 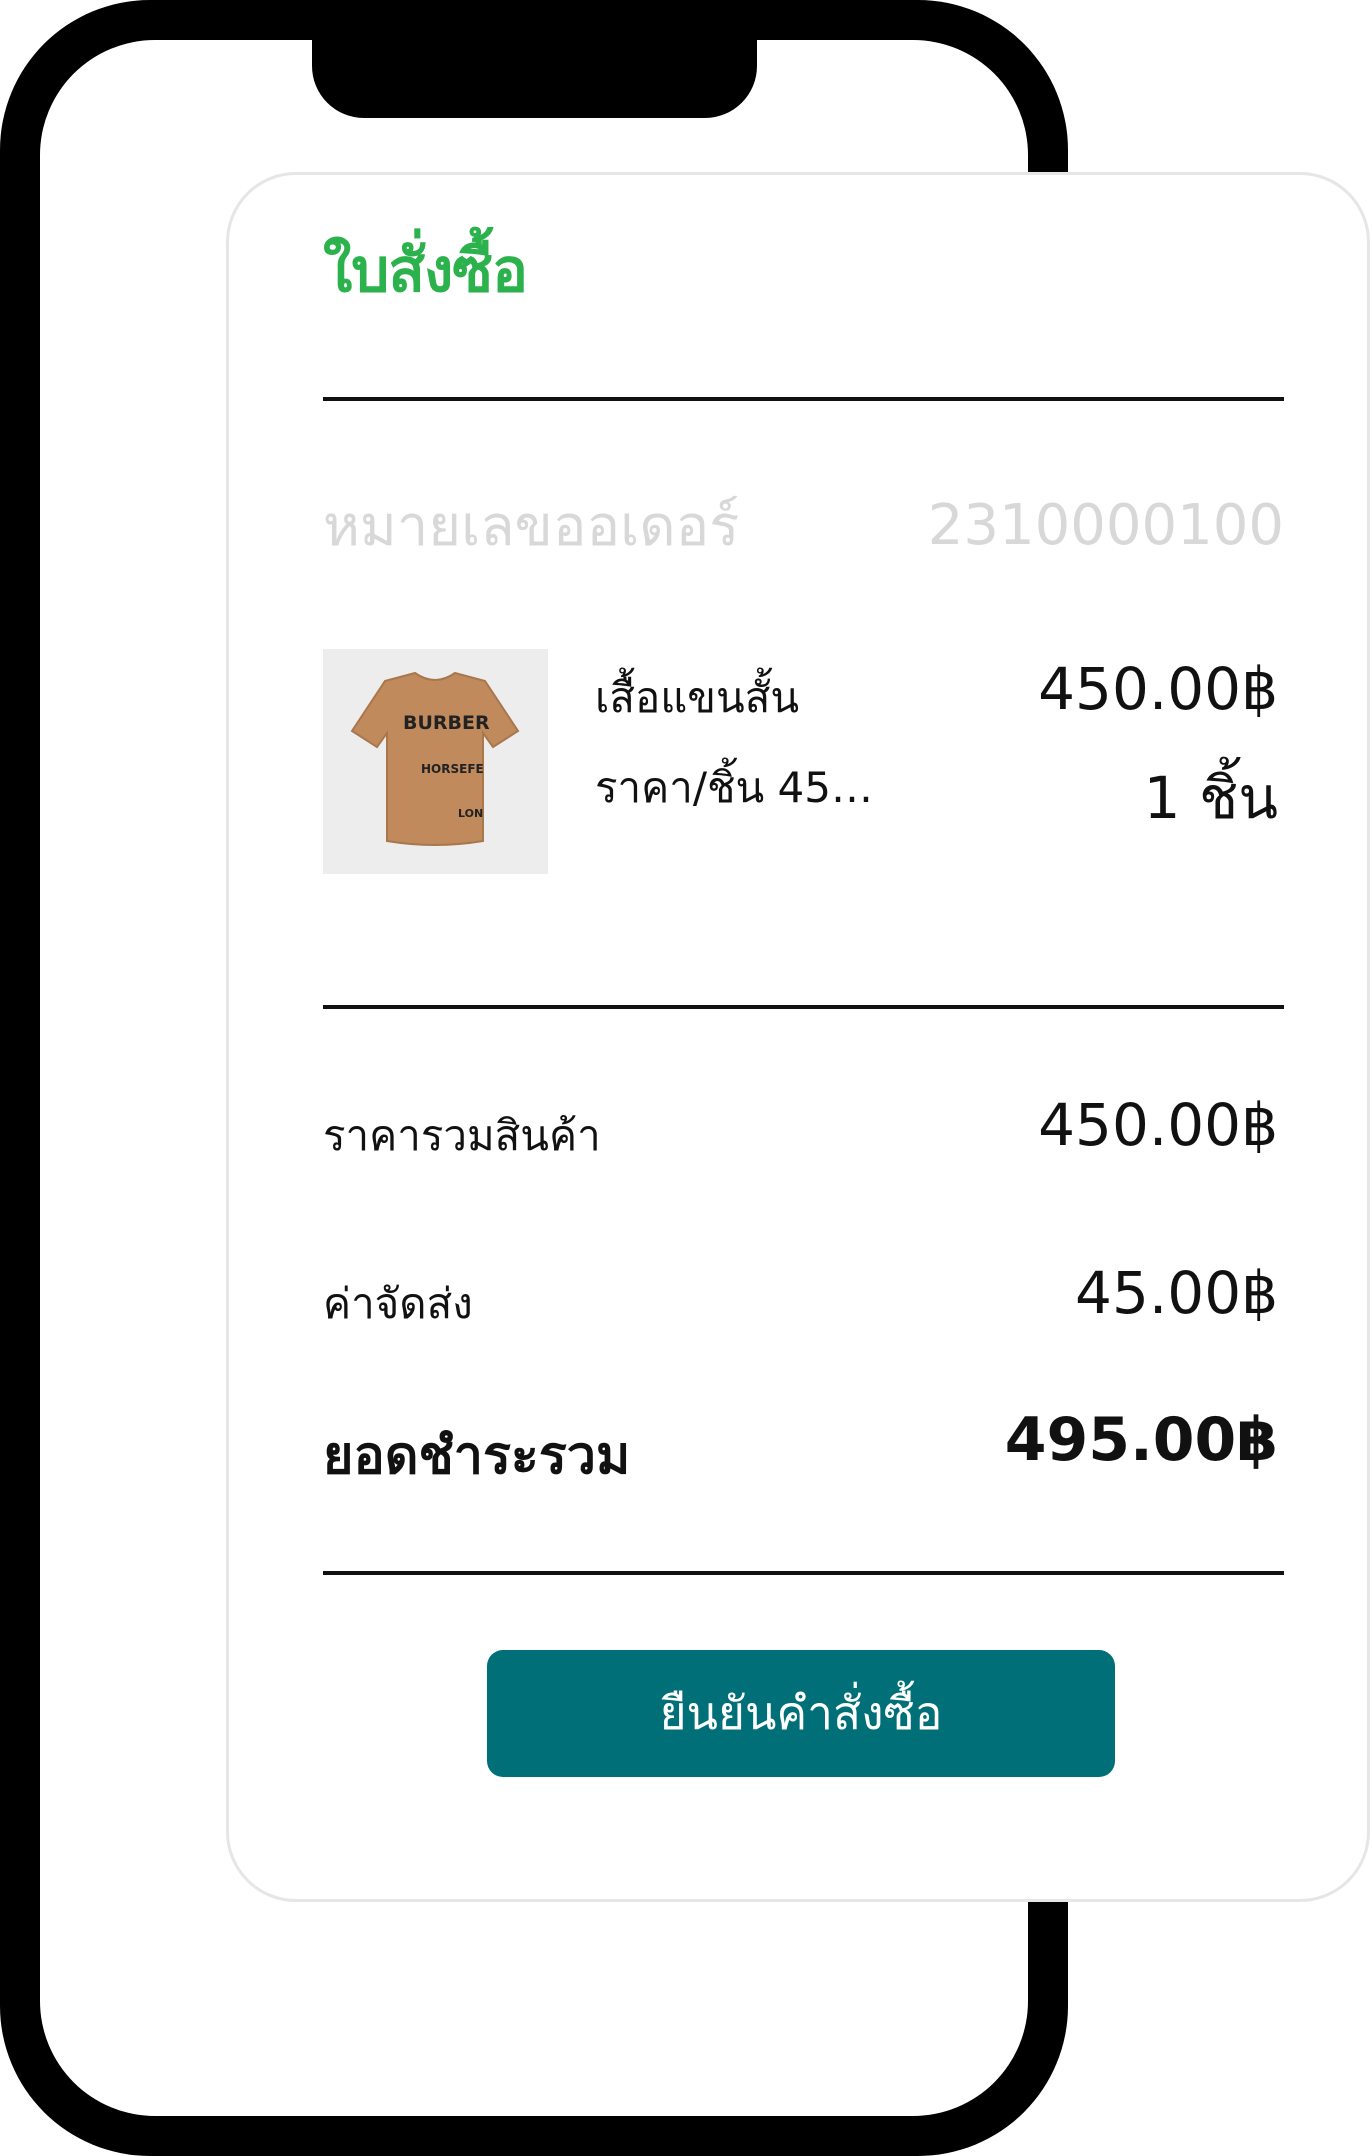 I want to click on divider-top, so click(x=803, y=399).